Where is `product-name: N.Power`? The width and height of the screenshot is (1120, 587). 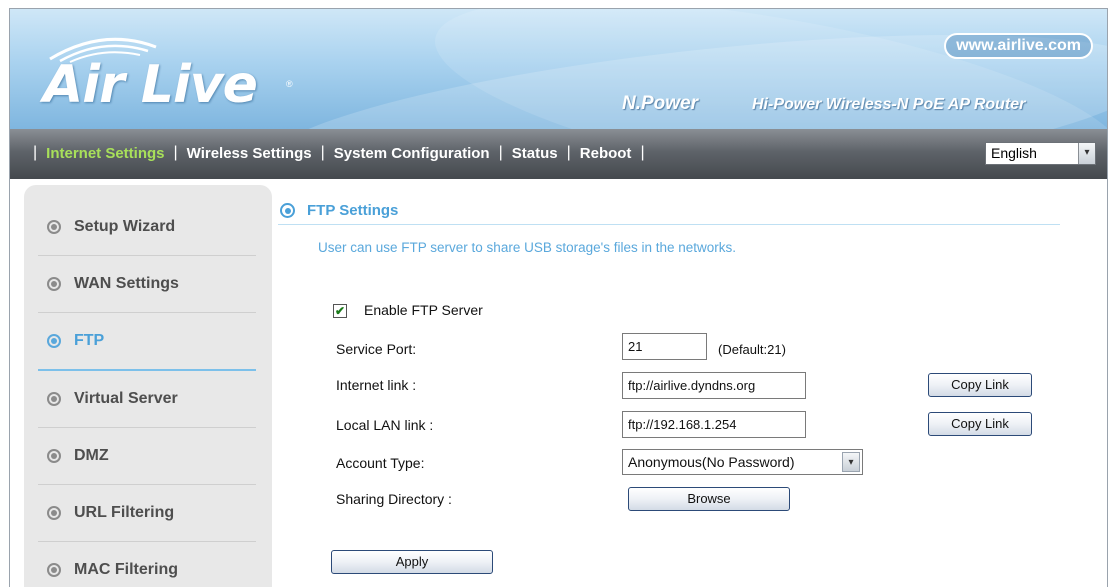 product-name: N.Power is located at coordinates (660, 103).